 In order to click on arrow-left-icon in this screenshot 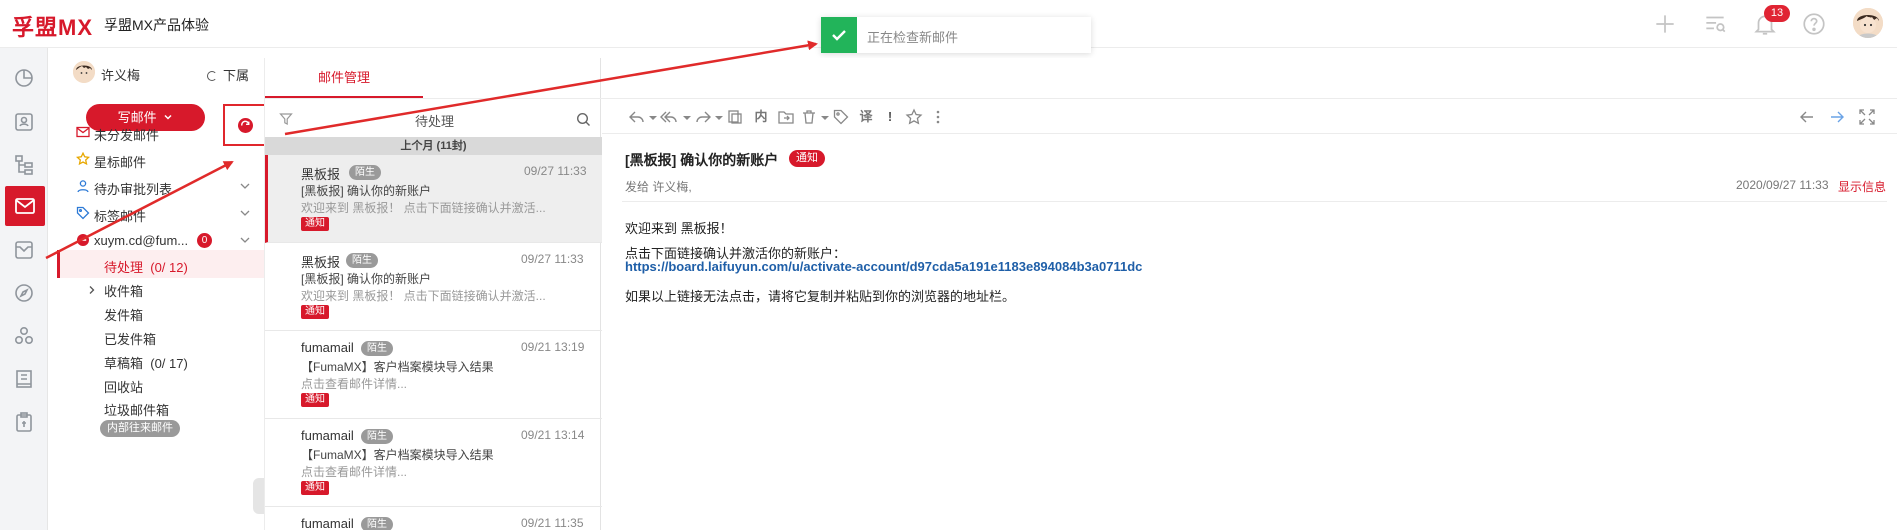, I will do `click(1807, 117)`.